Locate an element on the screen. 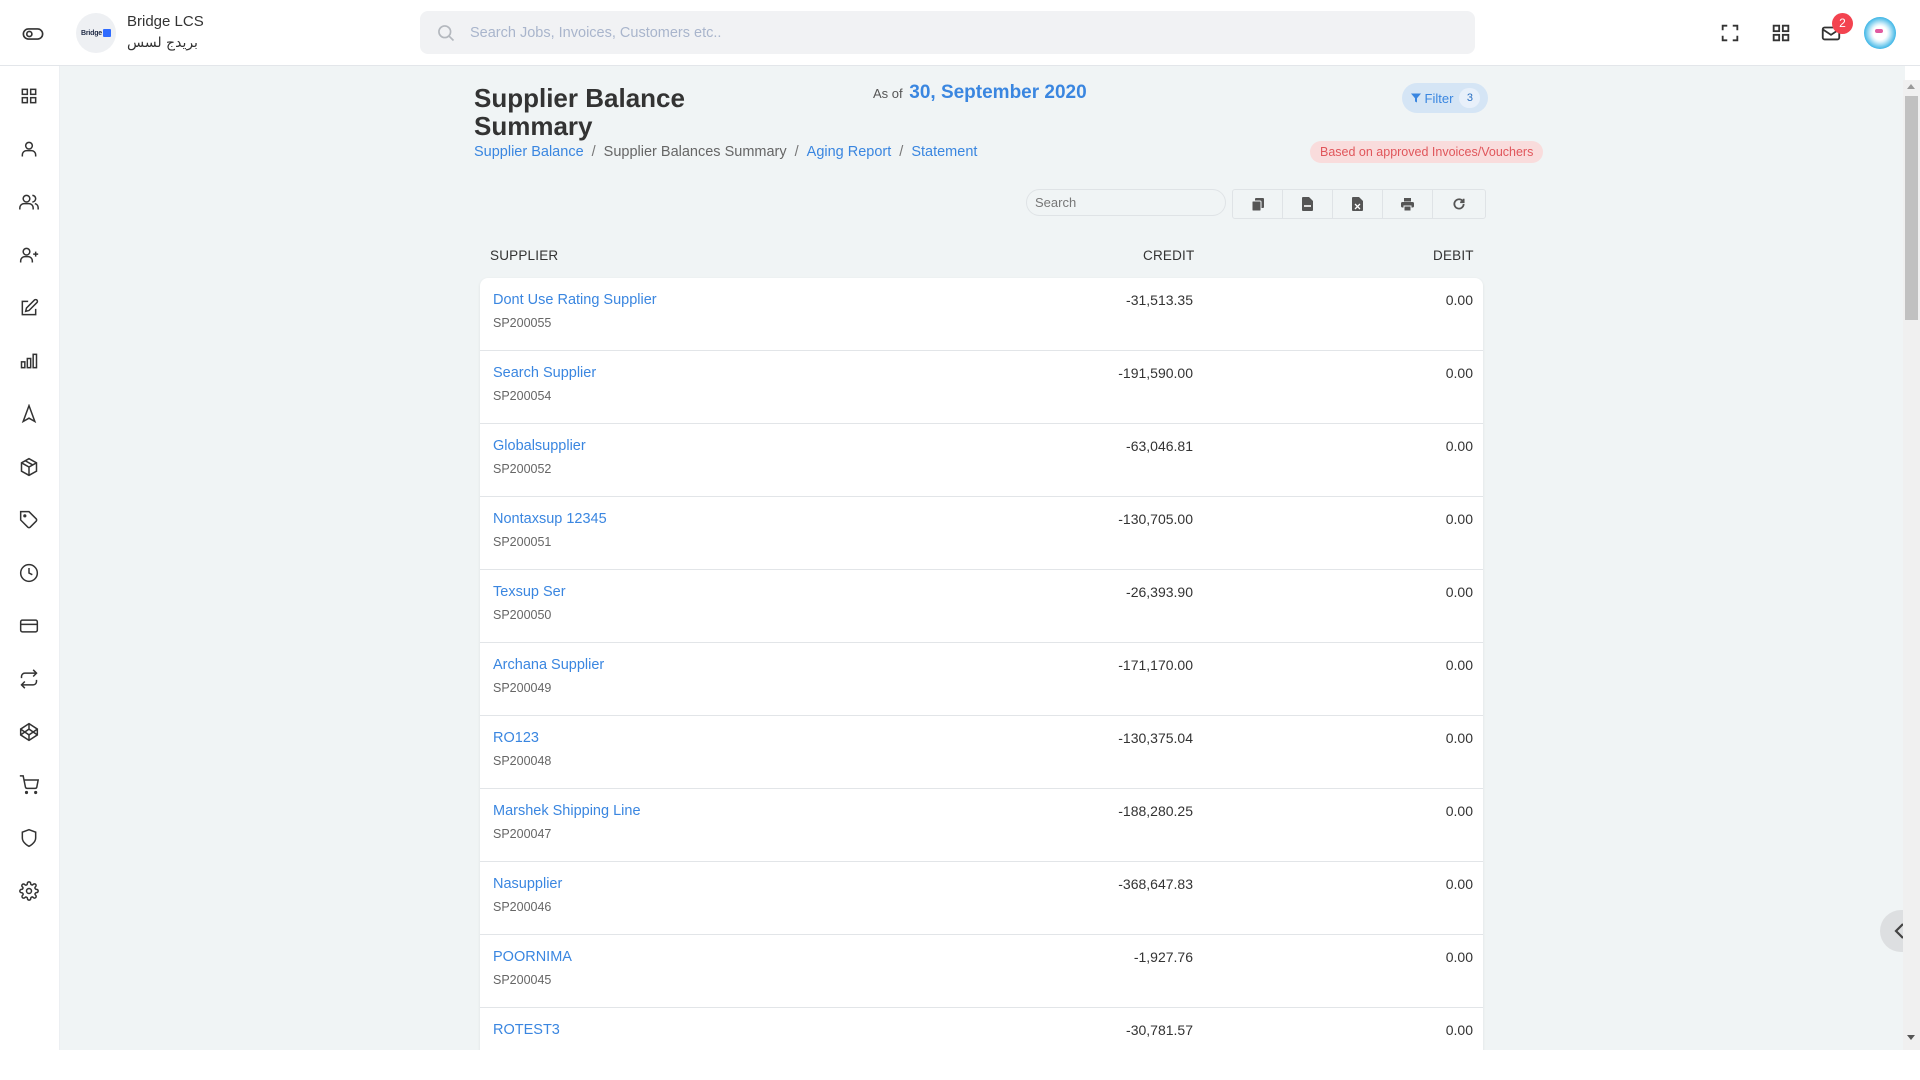 This screenshot has height=1080, width=1920. credit-amount: -26,393.90 is located at coordinates (1159, 592).